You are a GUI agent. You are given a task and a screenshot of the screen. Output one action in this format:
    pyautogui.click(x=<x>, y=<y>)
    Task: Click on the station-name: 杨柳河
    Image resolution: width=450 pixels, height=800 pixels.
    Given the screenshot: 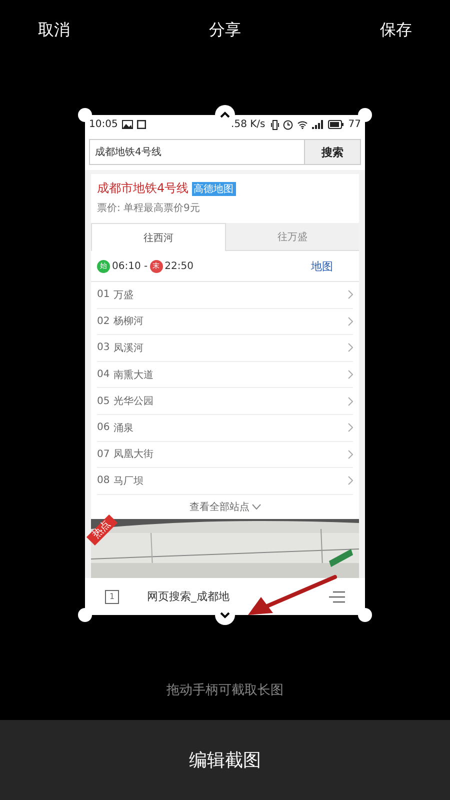 What is the action you would take?
    pyautogui.click(x=129, y=321)
    